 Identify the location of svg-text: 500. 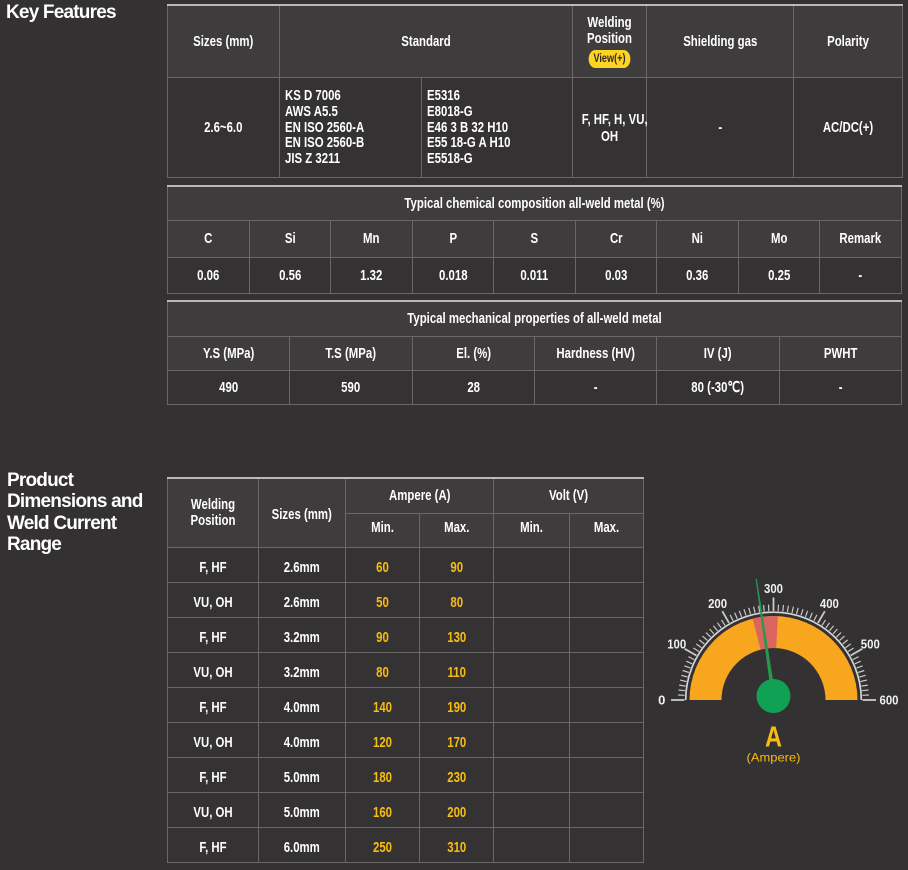
(870, 644).